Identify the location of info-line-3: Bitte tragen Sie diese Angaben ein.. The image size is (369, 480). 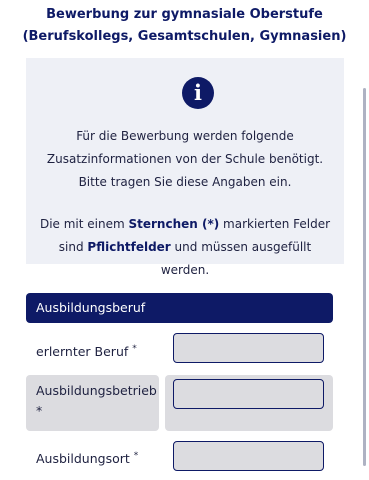
(185, 182).